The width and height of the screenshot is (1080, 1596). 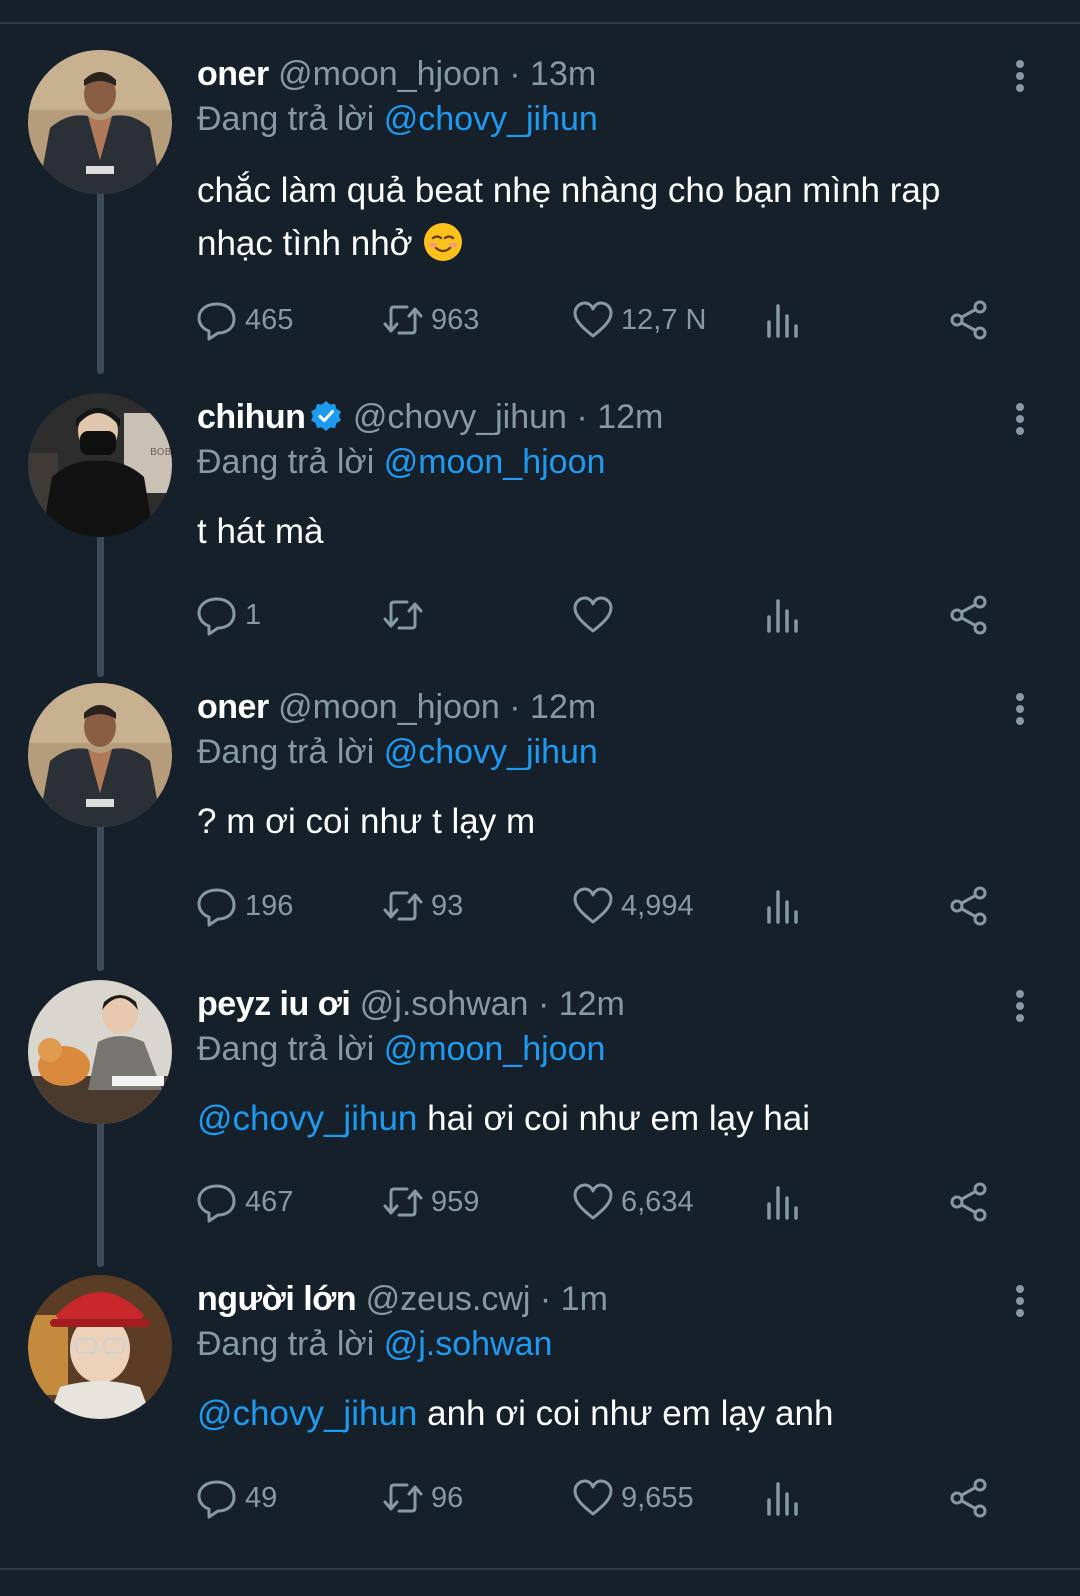 I want to click on reply-context: Đang trả lời @chovy_jihun, so click(x=397, y=752).